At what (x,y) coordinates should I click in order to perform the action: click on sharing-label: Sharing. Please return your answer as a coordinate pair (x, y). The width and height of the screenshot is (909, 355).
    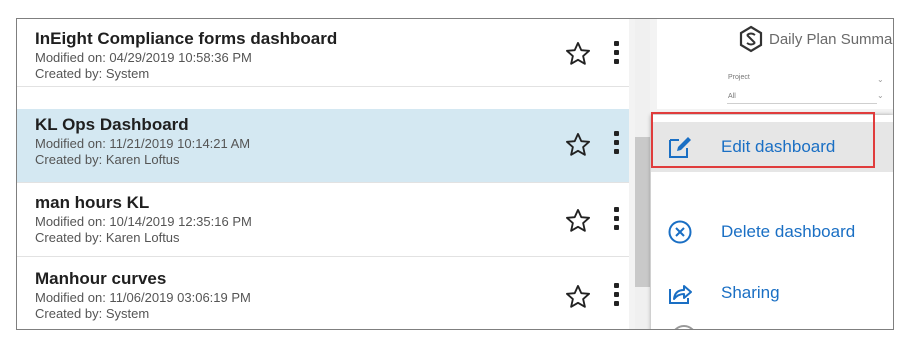
    Looking at the image, I should click on (750, 292).